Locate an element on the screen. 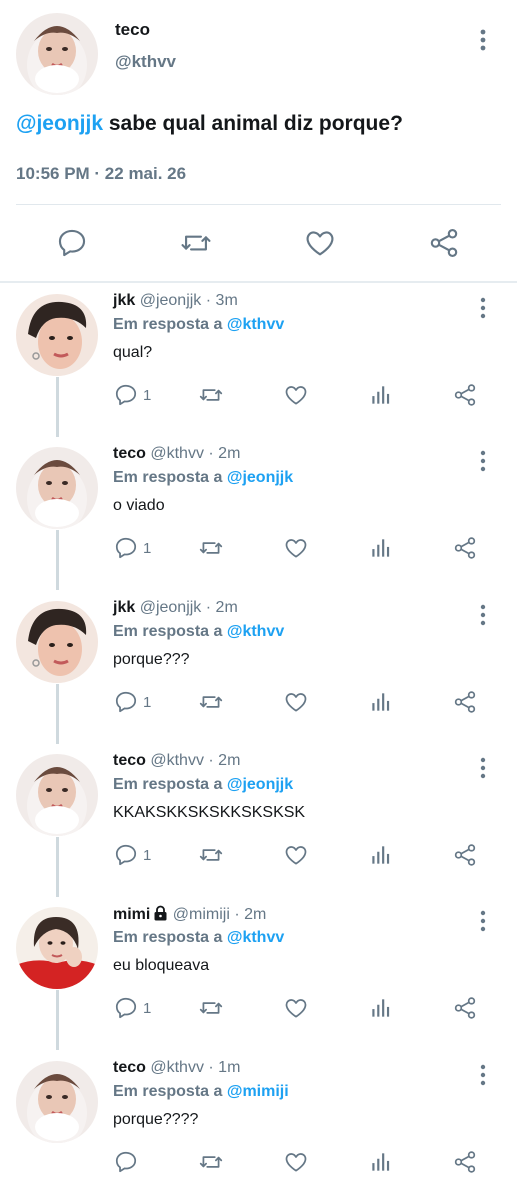 This screenshot has width=517, height=1202. reply-text: porque???? is located at coordinates (156, 1119).